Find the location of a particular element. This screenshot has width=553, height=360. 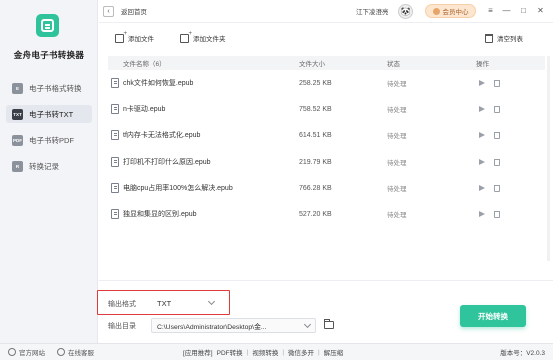

footer-link-recommend: [应用推荐] is located at coordinates (198, 352).